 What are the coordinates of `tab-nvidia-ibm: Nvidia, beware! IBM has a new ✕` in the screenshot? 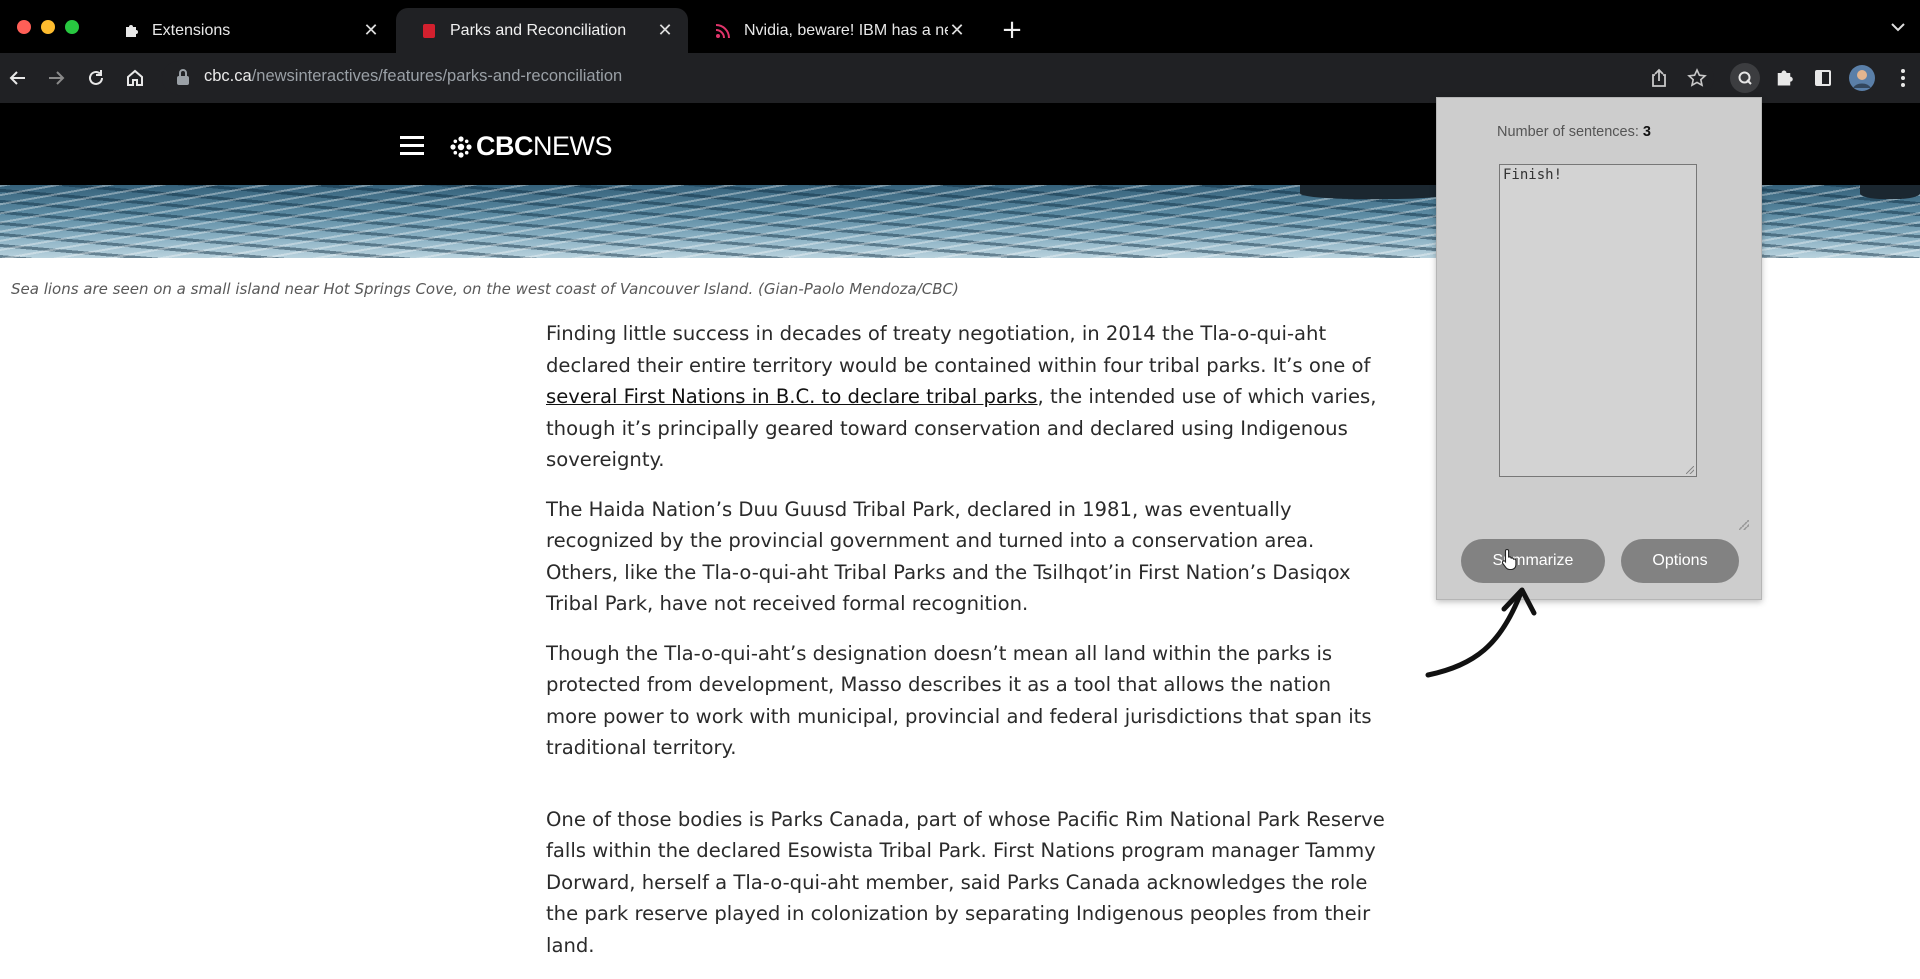 It's located at (835, 30).